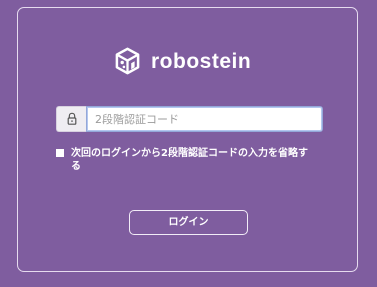  I want to click on two-factor-code-input, so click(204, 119).